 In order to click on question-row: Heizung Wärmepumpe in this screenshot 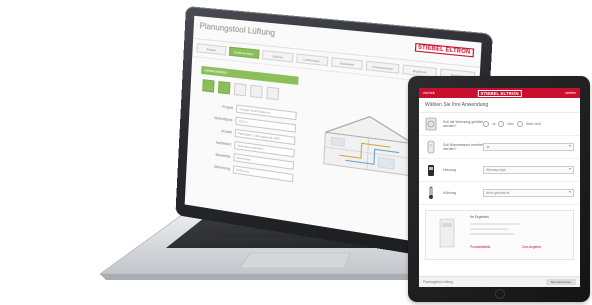, I will do `click(499, 170)`.